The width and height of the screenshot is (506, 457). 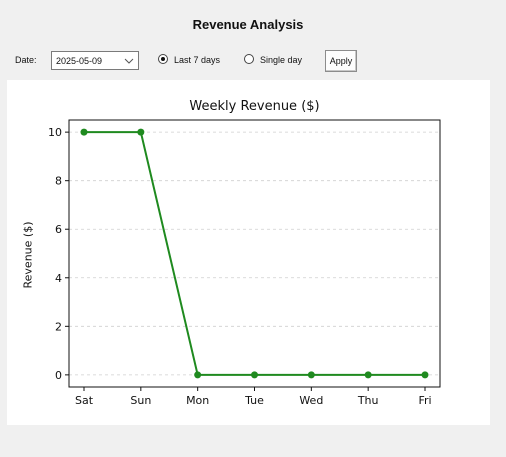 What do you see at coordinates (58, 181) in the screenshot?
I see `y-tick-label: 8` at bounding box center [58, 181].